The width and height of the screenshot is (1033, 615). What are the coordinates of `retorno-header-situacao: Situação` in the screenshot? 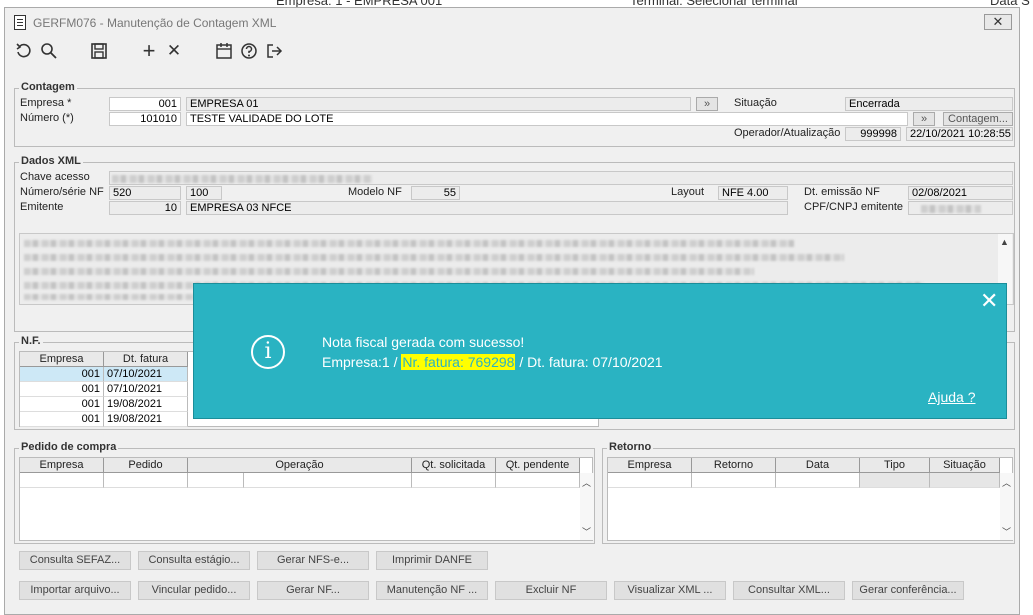 It's located at (965, 465).